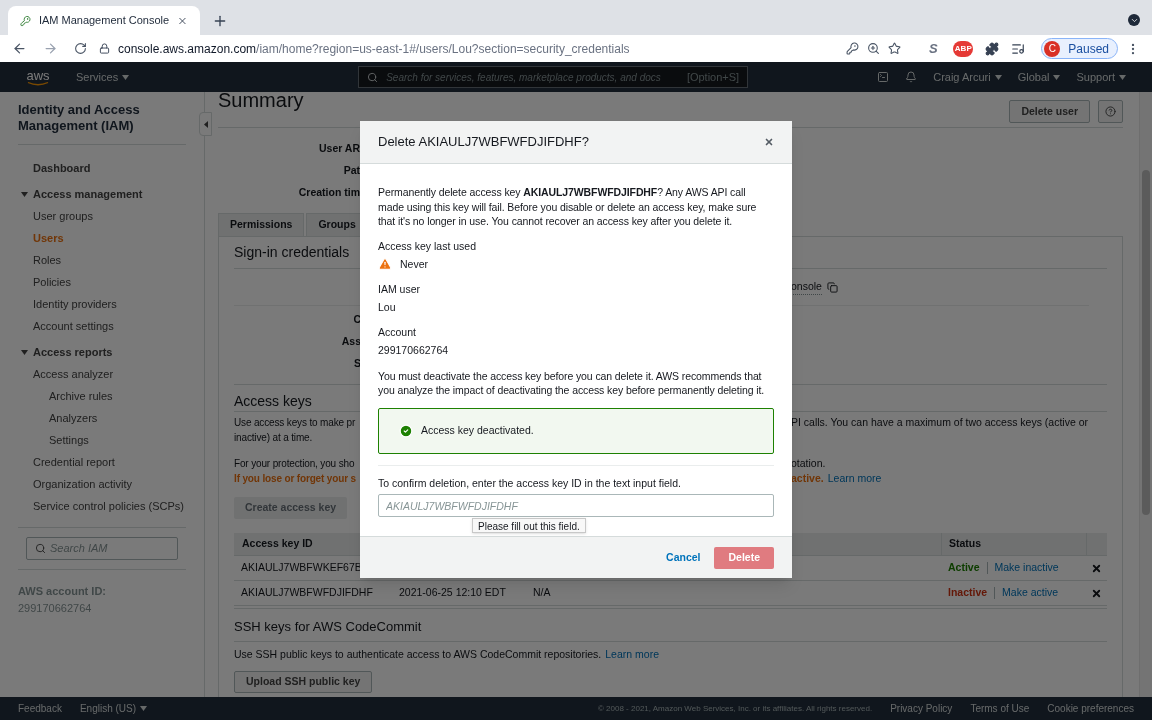 The height and width of the screenshot is (720, 1152). Describe the element at coordinates (102, 326) in the screenshot. I see `sidebar-link: Account settings` at that location.